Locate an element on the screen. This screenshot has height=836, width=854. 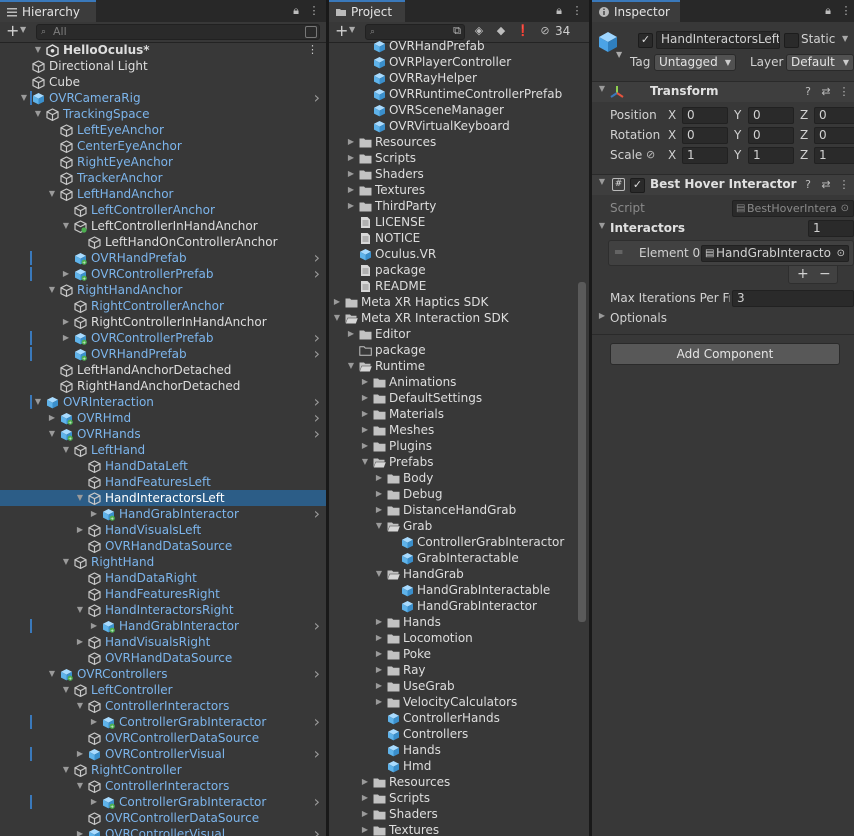
tag-dropdown: Untagged ▼ is located at coordinates (695, 62).